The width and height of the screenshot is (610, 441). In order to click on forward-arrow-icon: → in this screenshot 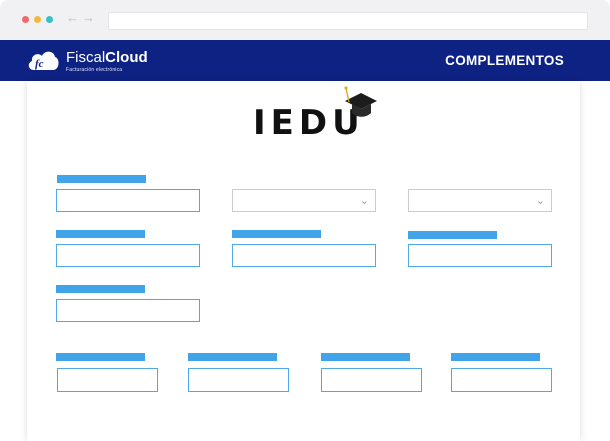, I will do `click(88, 18)`.